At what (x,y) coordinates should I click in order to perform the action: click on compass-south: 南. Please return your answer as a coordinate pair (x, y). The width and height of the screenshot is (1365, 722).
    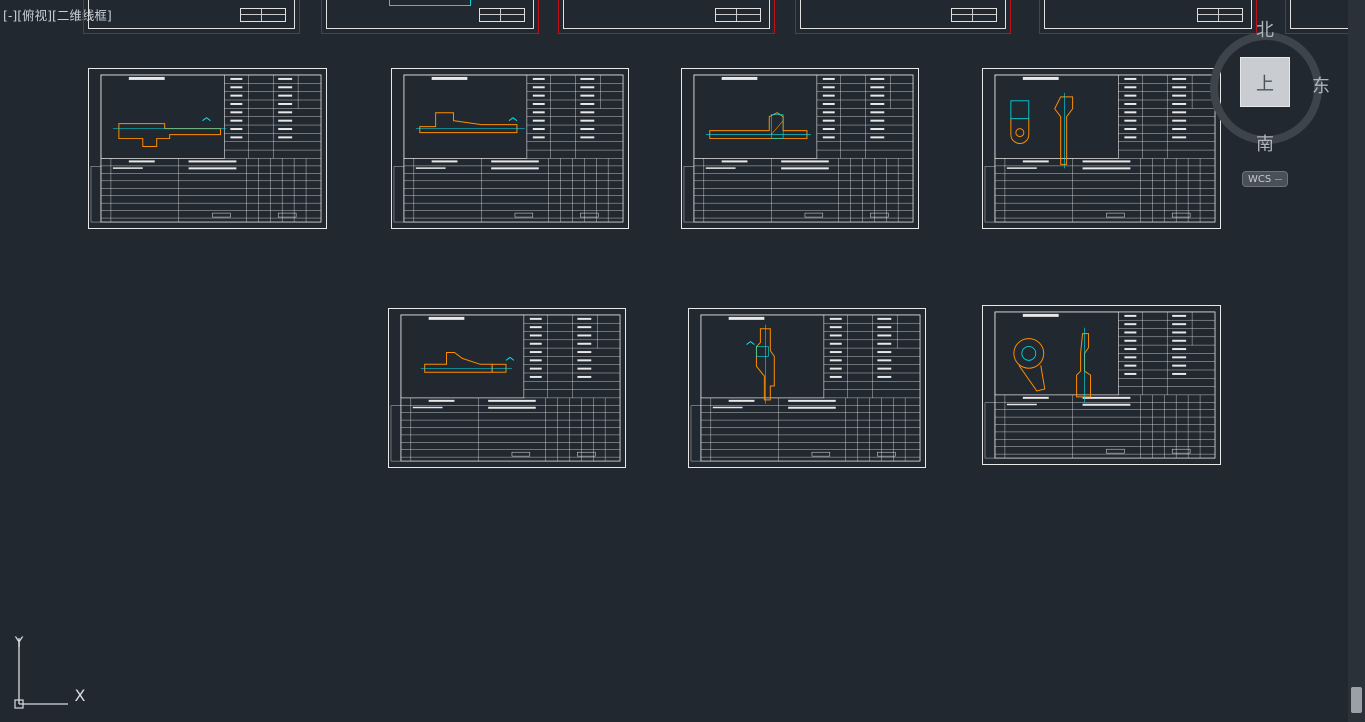
    Looking at the image, I should click on (1265, 143).